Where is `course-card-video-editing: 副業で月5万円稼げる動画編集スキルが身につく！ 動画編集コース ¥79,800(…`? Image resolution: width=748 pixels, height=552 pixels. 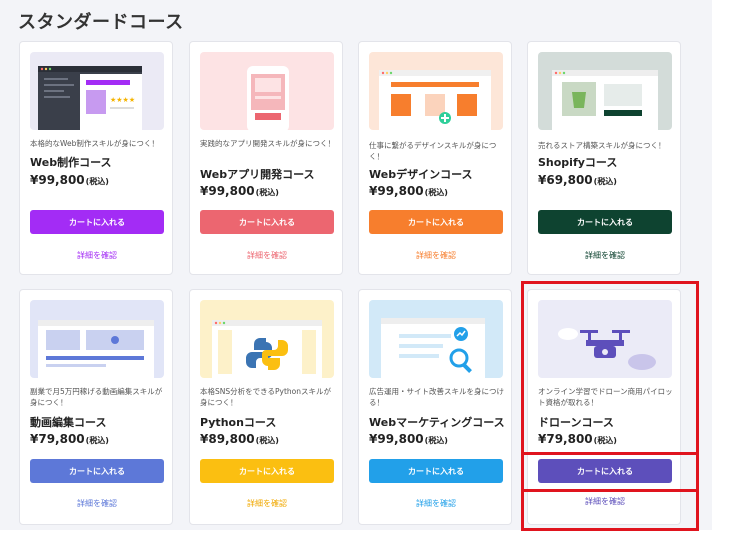
course-card-video-editing: 副業で月5万円稼げる動画編集スキルが身につく！ 動画編集コース ¥79,800(… is located at coordinates (96, 407).